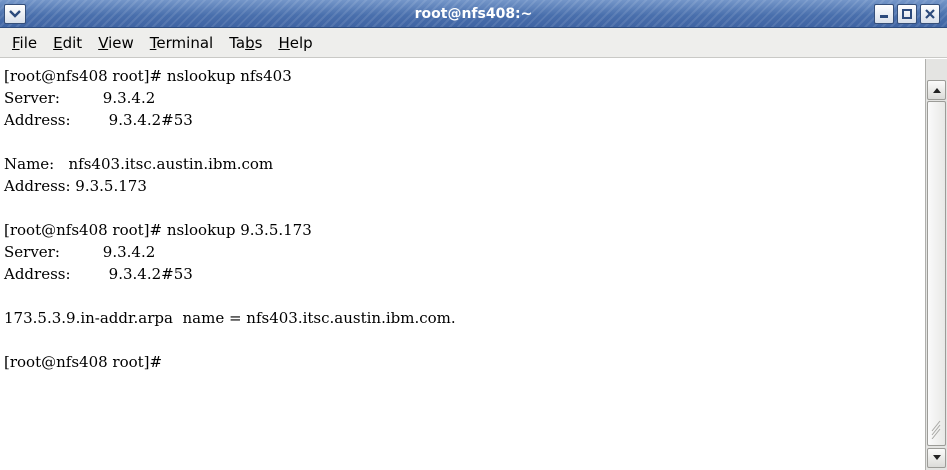 The width and height of the screenshot is (947, 470). I want to click on window-title: root@nfs408:~, so click(473, 14).